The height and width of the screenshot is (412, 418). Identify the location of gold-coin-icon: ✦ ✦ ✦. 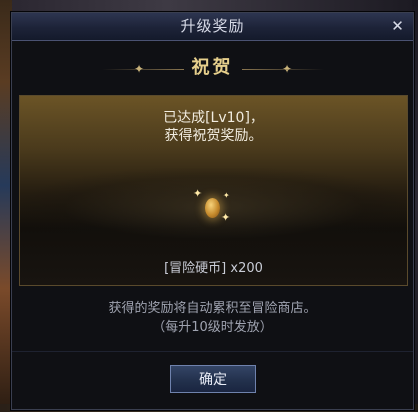
(213, 208).